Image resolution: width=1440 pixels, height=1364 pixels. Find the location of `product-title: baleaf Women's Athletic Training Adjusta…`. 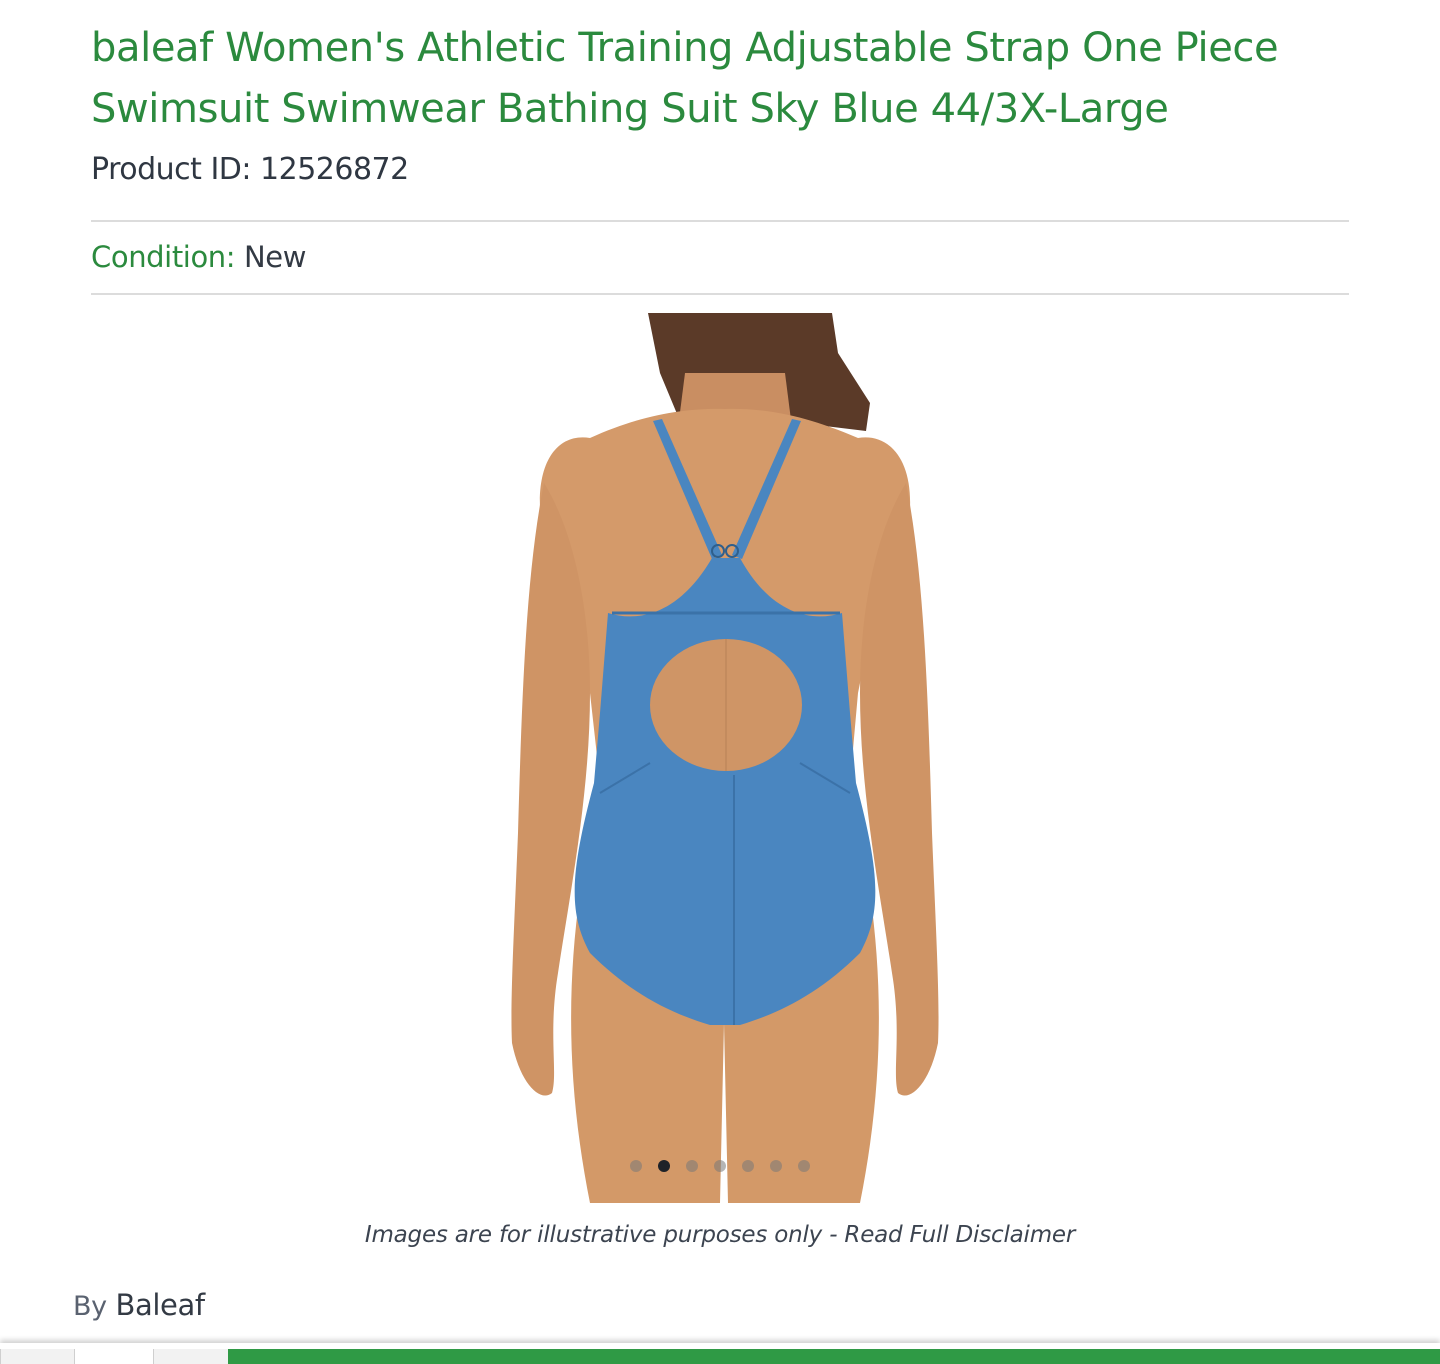

product-title: baleaf Women's Athletic Training Adjusta… is located at coordinates (685, 78).